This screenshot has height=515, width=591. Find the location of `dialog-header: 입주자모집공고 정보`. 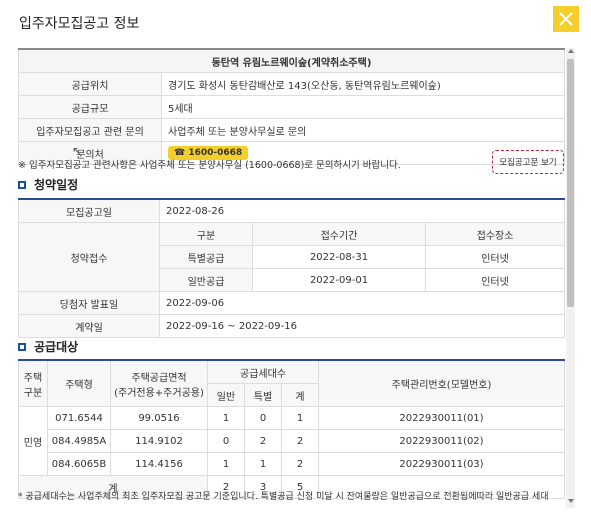

dialog-header: 입주자모집공고 정보 is located at coordinates (295, 21).